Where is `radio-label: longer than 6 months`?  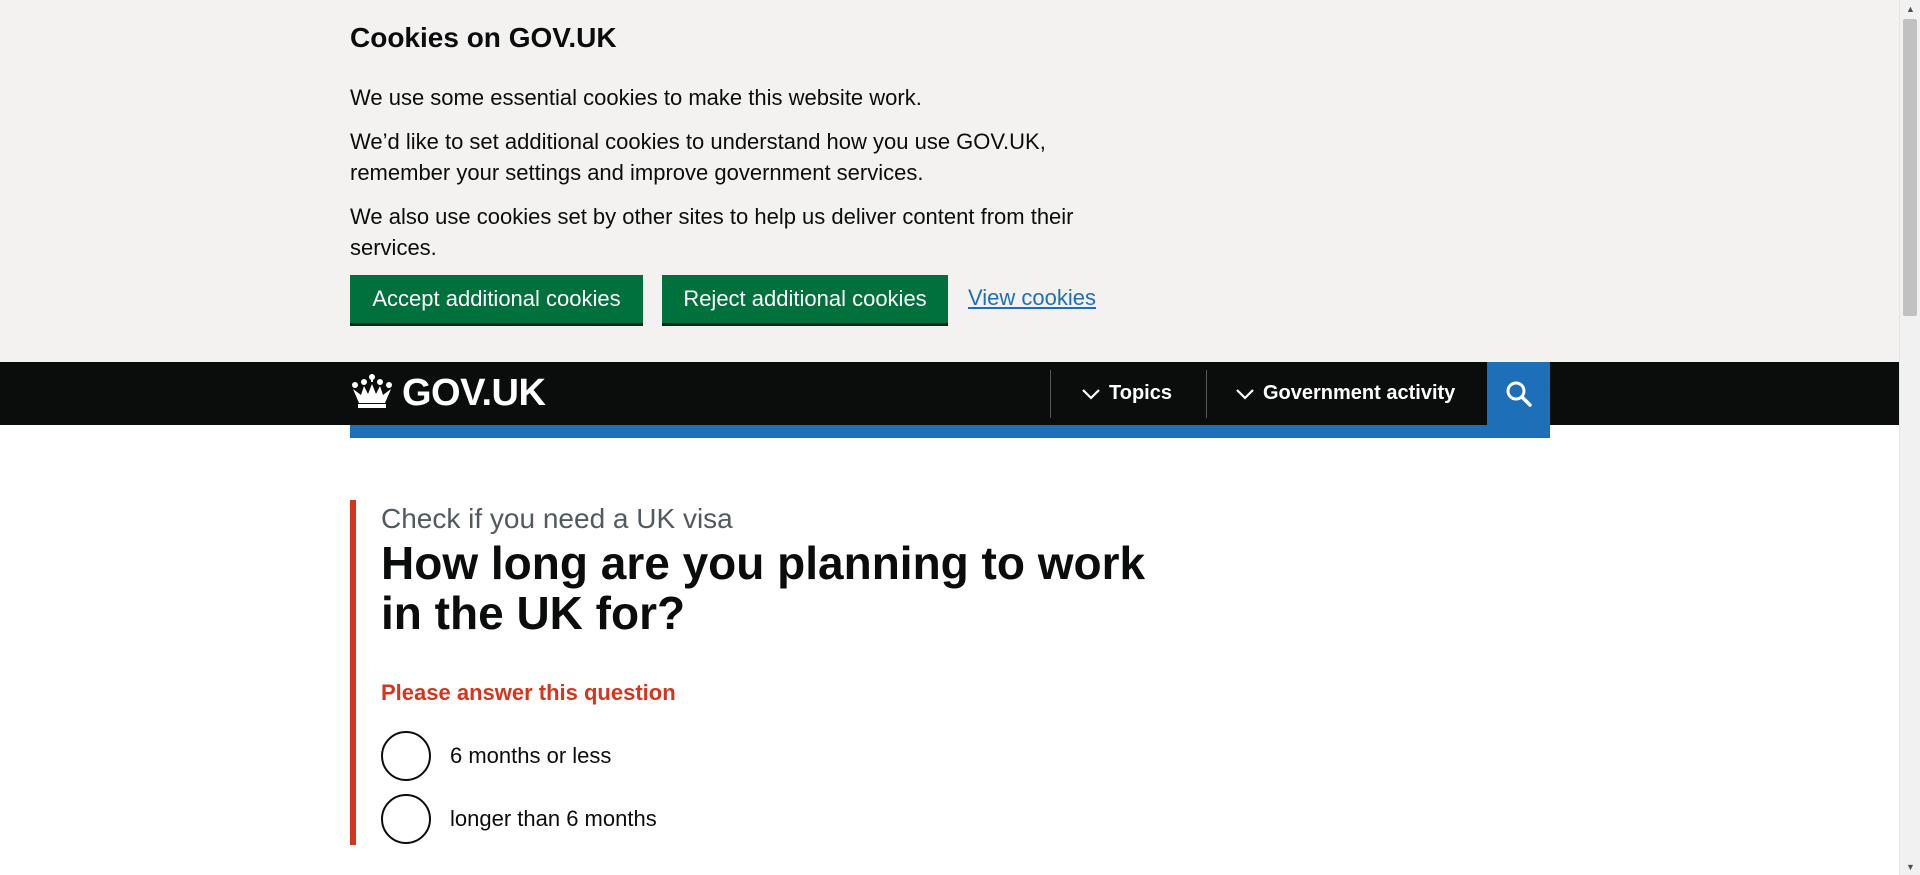
radio-label: longer than 6 months is located at coordinates (553, 818).